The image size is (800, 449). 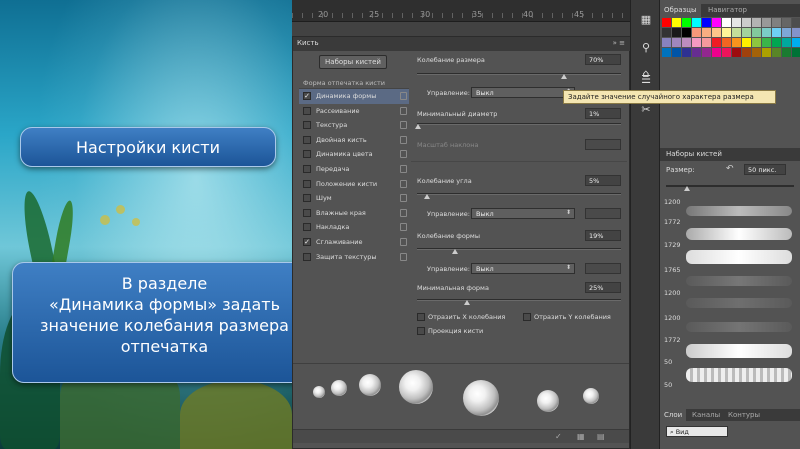 I want to click on panel-menu-icon: » ≡, so click(x=619, y=43).